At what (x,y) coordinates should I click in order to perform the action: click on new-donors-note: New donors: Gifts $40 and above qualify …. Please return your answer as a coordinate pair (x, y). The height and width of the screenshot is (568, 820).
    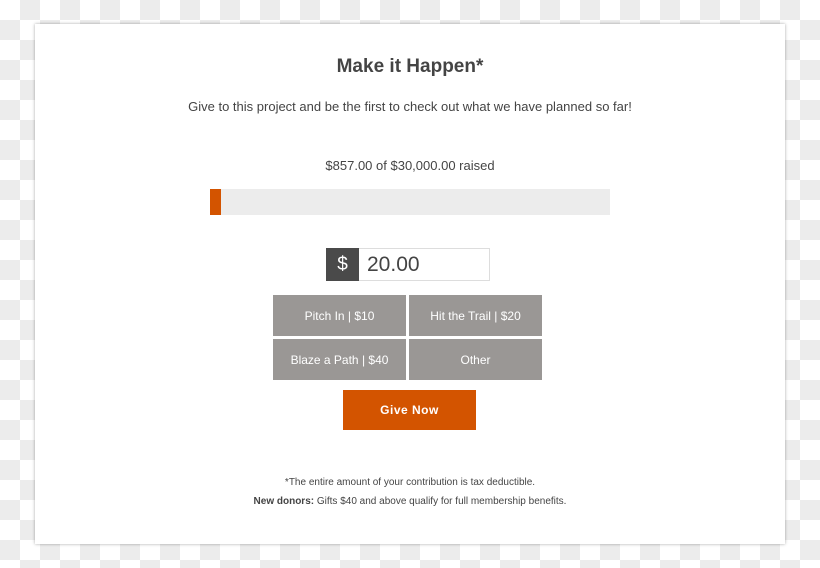
    Looking at the image, I should click on (410, 501).